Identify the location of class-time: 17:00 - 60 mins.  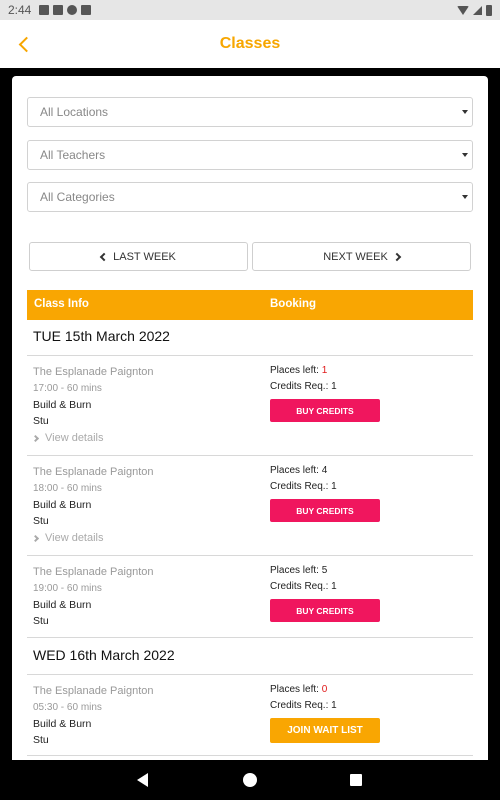
(67, 388).